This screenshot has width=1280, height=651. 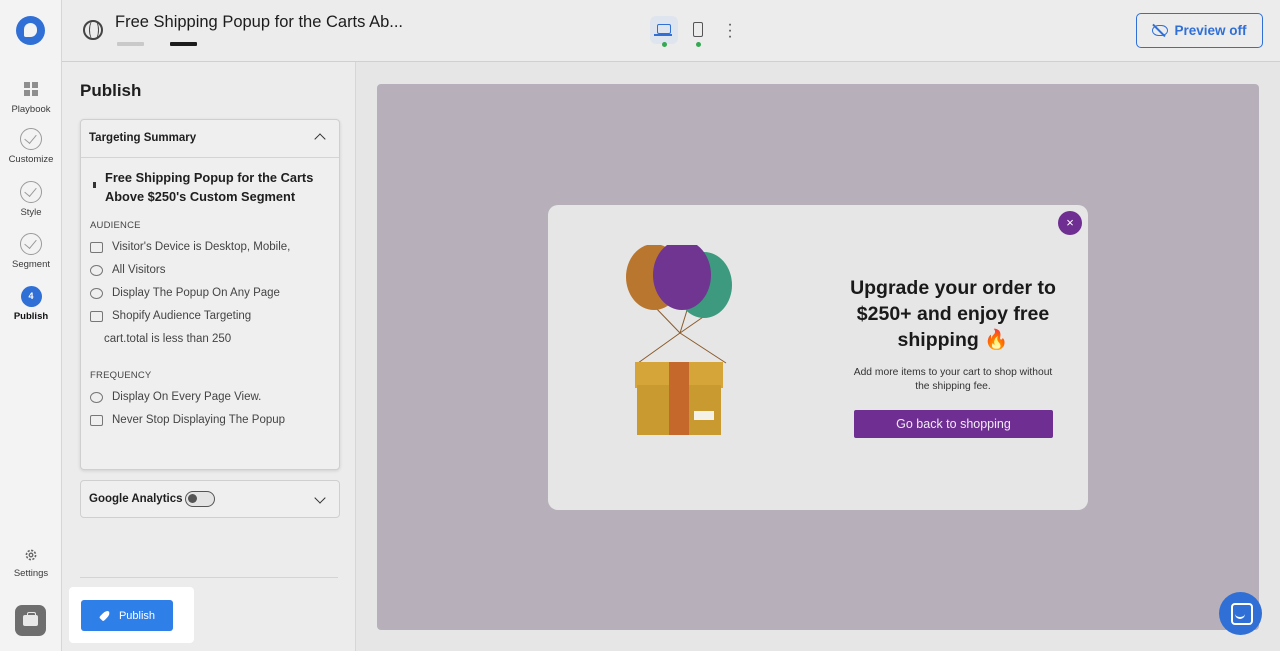 I want to click on chevron-up-icon, so click(x=320, y=139).